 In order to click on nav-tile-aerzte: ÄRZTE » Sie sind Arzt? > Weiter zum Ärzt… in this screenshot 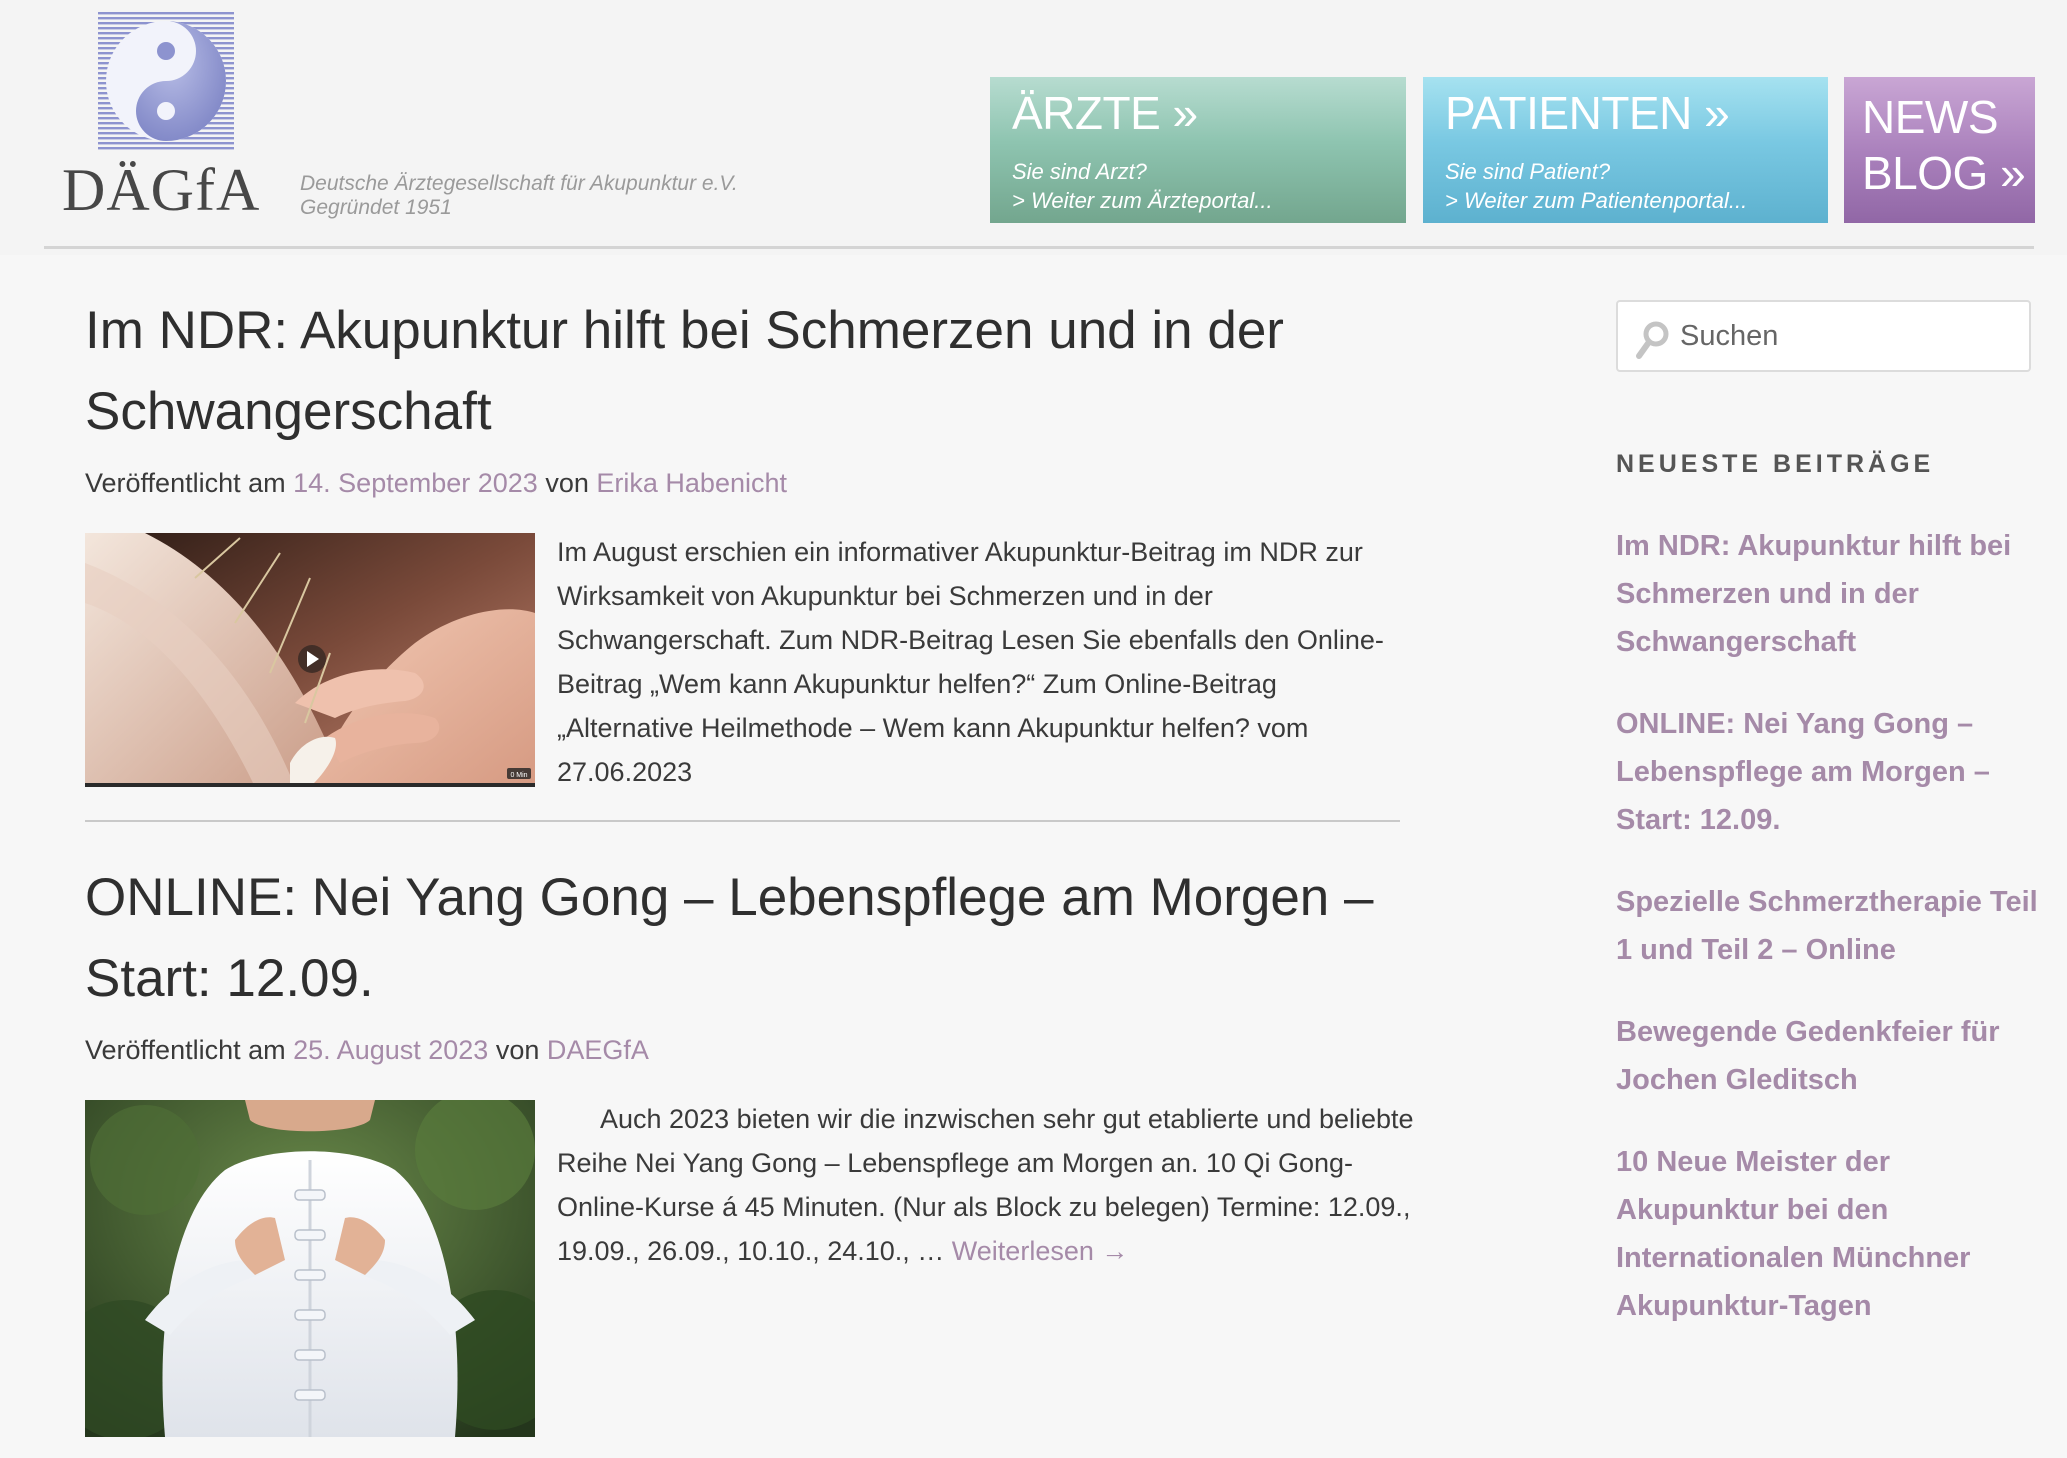, I will do `click(1198, 150)`.